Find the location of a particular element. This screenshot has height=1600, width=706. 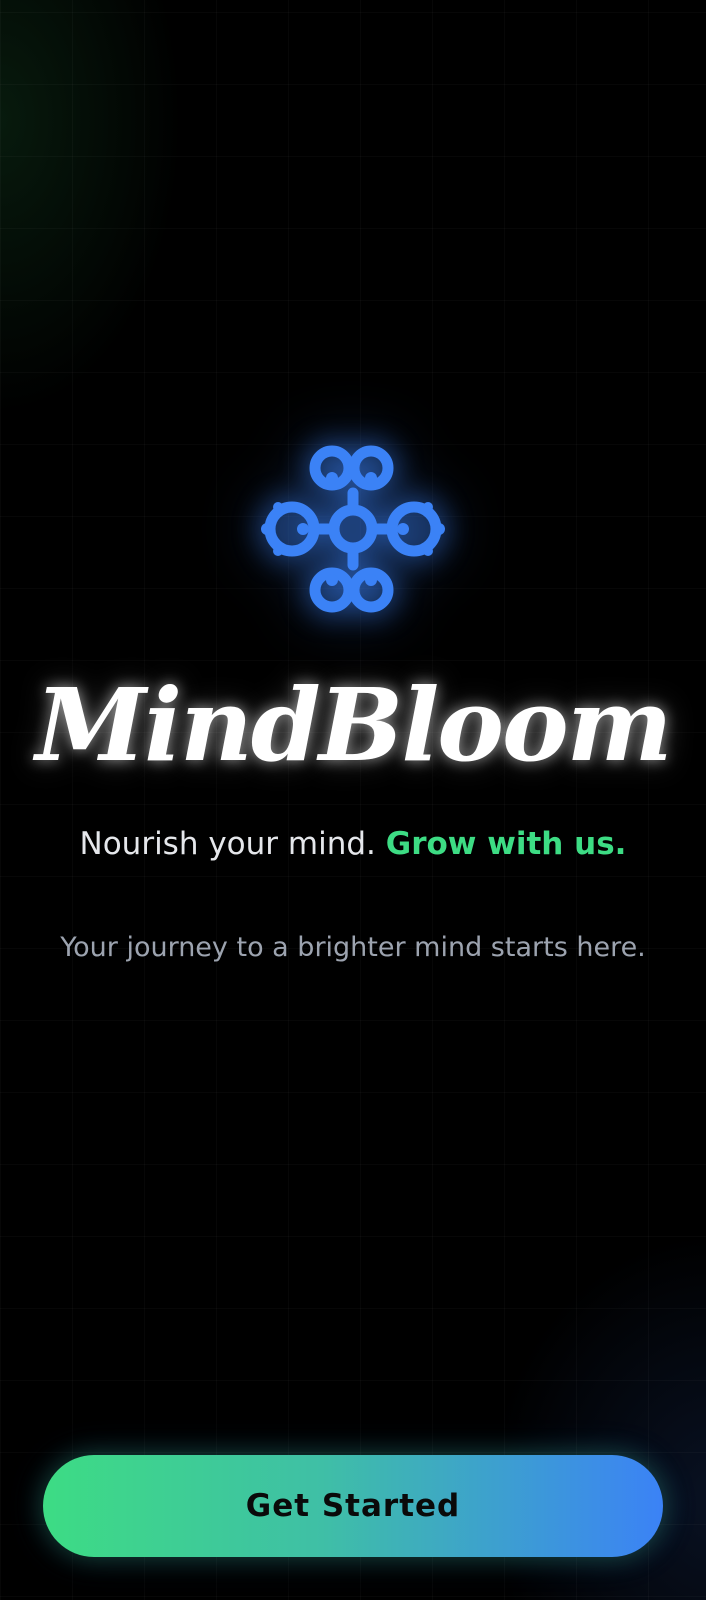

tagline-prefix: Nourish your mind. is located at coordinates (227, 844).